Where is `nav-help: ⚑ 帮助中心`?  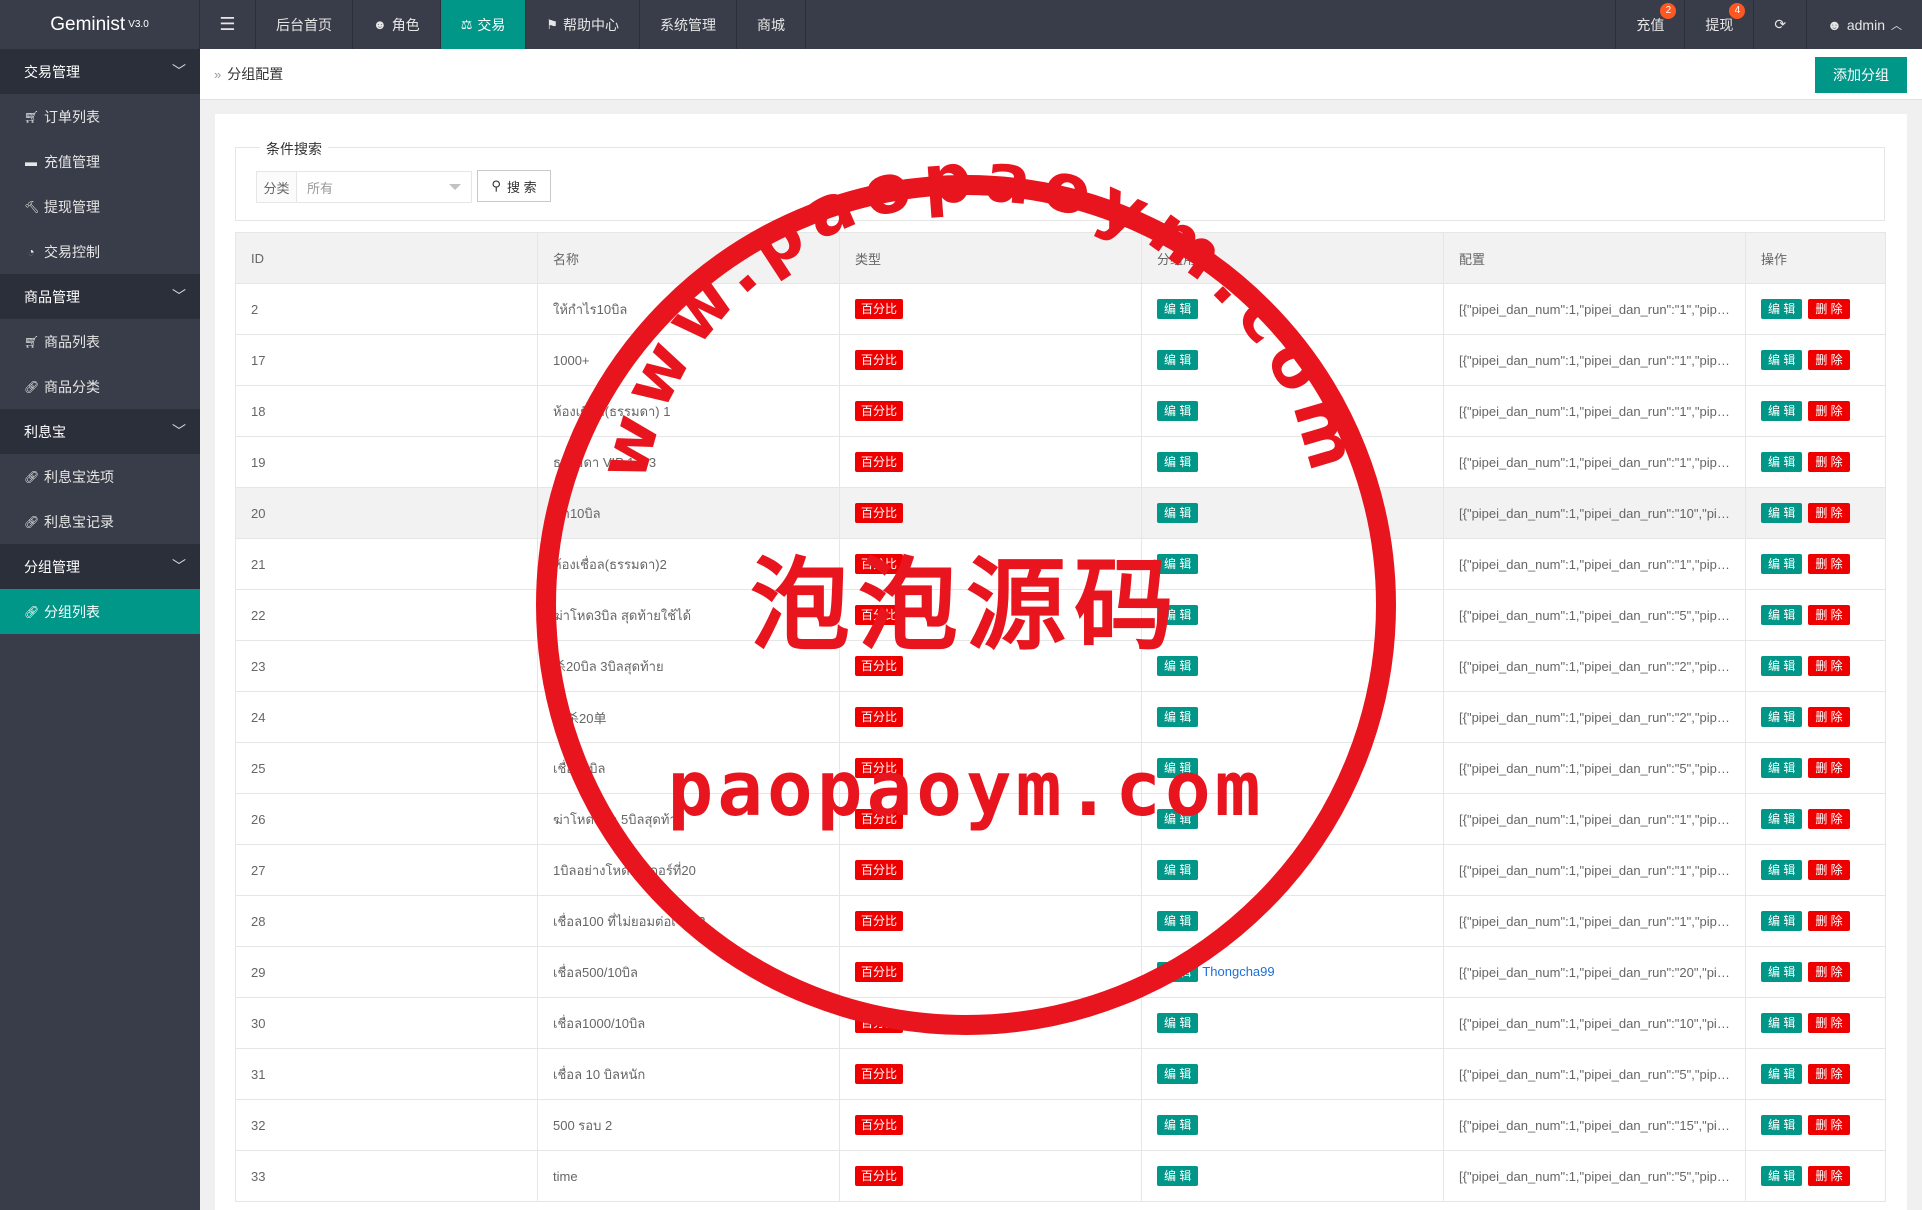
nav-help: ⚑ 帮助中心 is located at coordinates (583, 24).